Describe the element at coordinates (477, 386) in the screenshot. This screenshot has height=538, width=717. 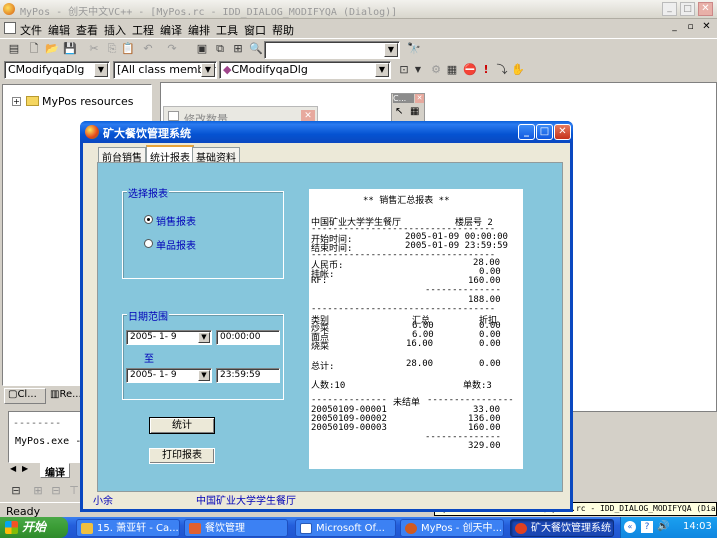
I see `report-orders: 单数:3` at that location.